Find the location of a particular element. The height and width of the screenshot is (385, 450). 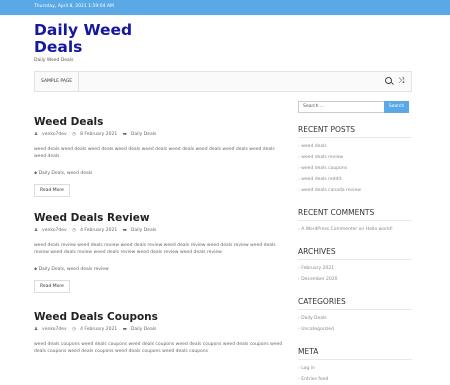

post-tags-row: ⬥ Daily Deals, weed deals review is located at coordinates (159, 269).